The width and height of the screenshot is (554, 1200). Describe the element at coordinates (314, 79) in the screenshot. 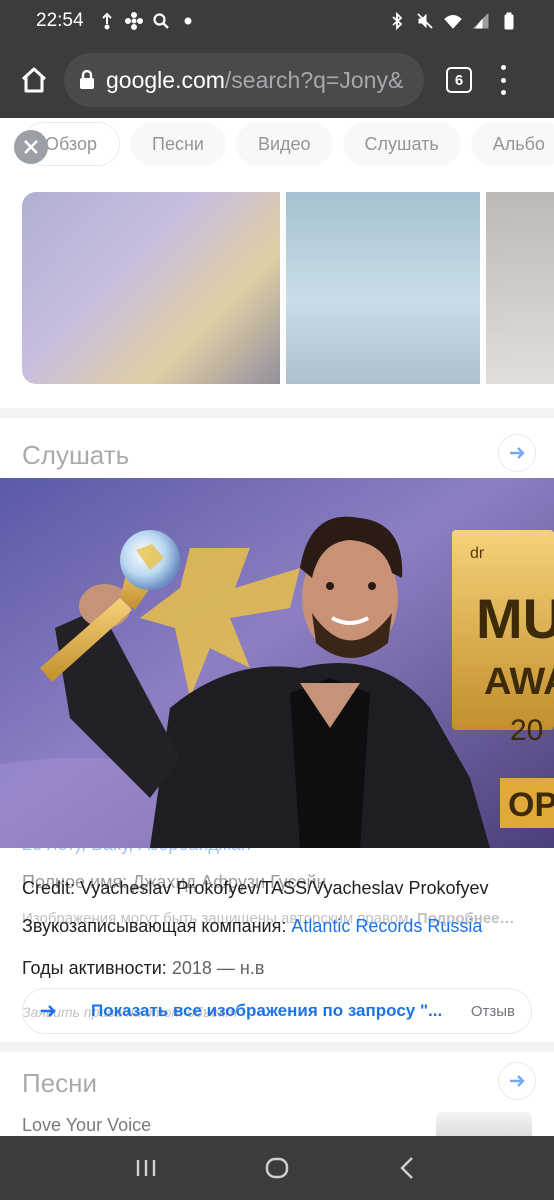

I see `url-path: /search?q=Jony&` at that location.